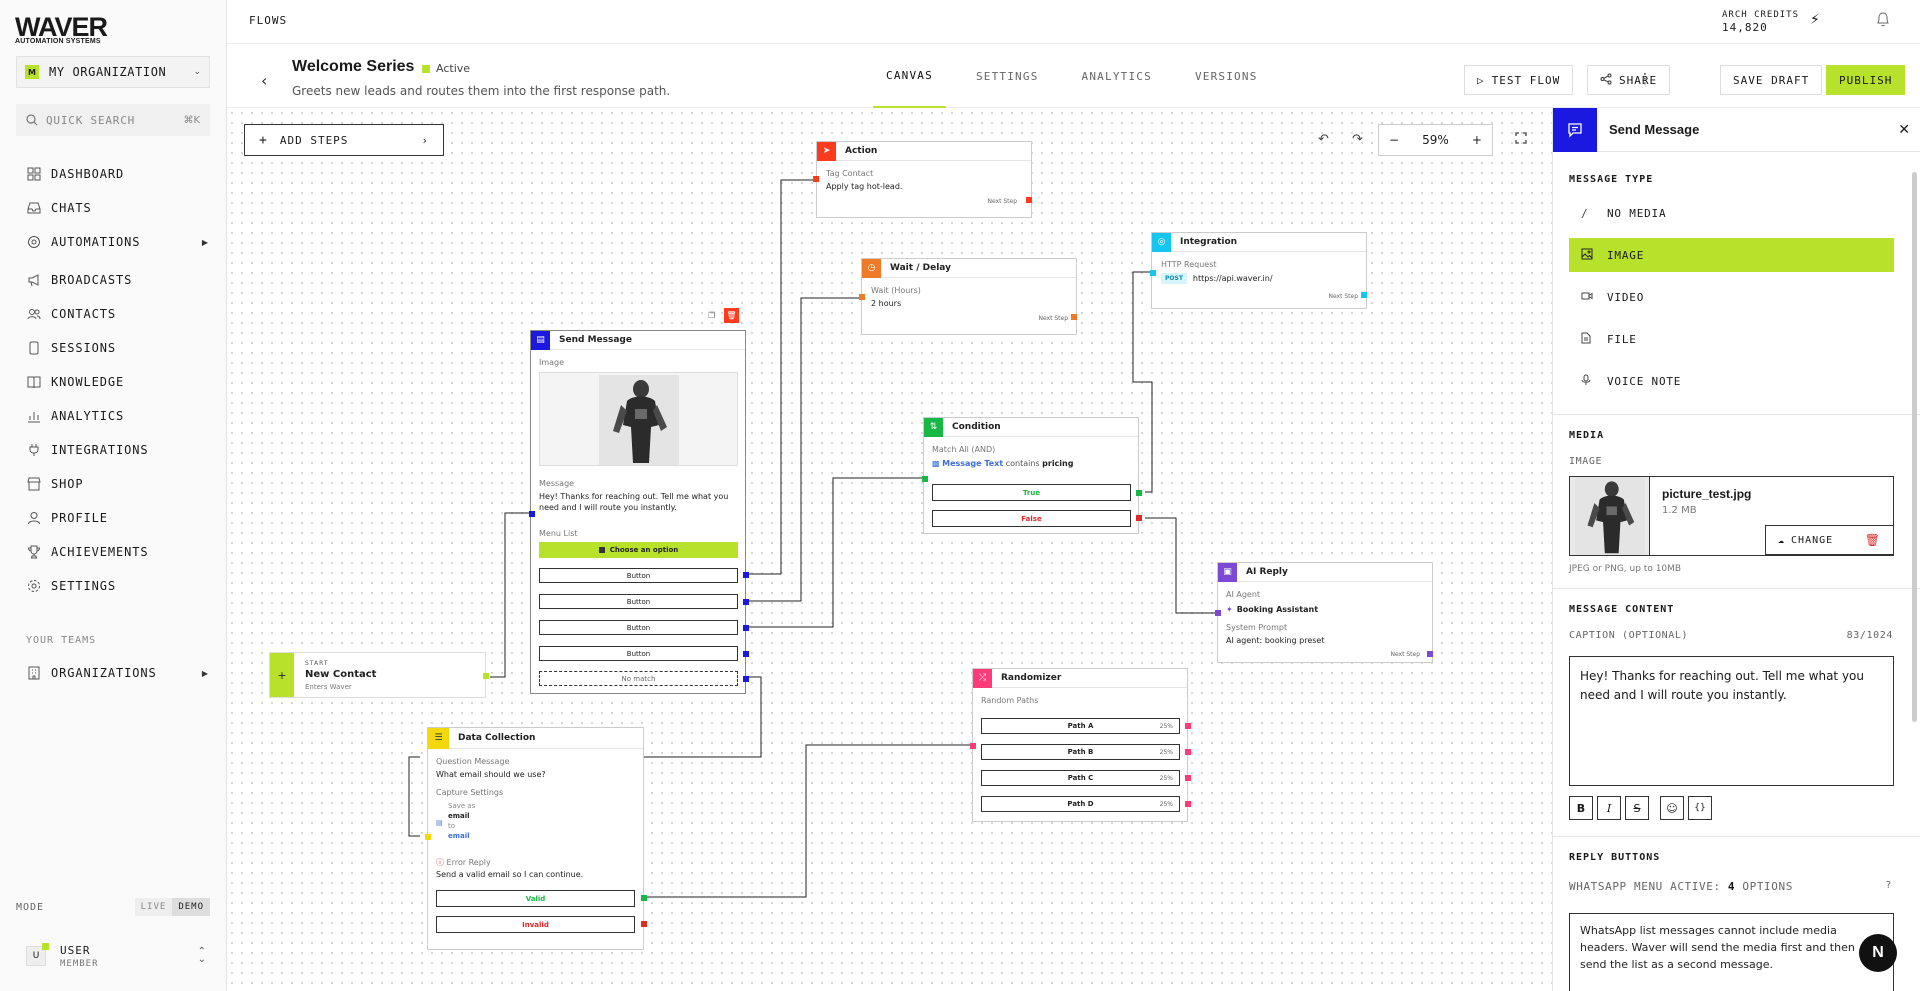 The image size is (1920, 991). What do you see at coordinates (1731, 381) in the screenshot?
I see `type-voice-note: VOICE NOTE` at bounding box center [1731, 381].